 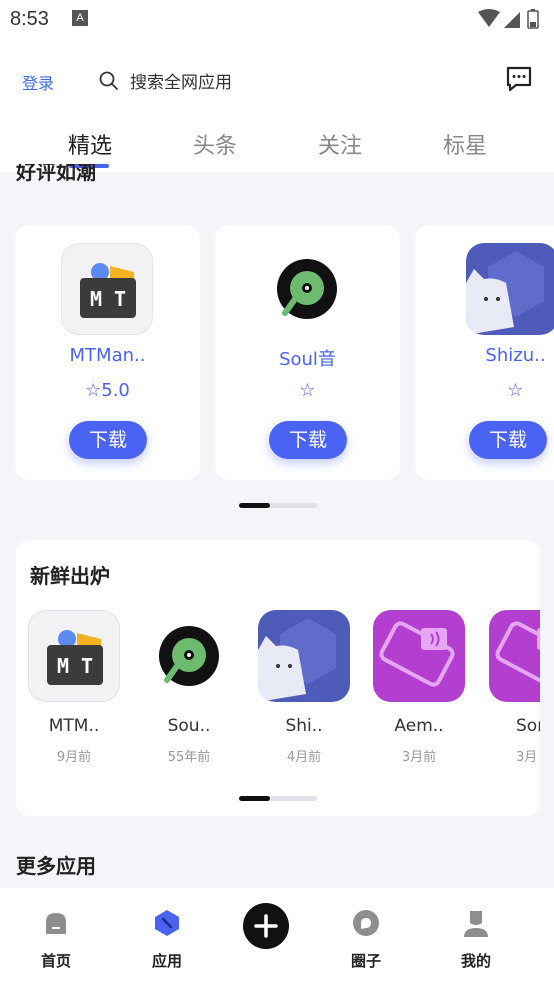 What do you see at coordinates (189, 757) in the screenshot?
I see `app-update-time: 55年前` at bounding box center [189, 757].